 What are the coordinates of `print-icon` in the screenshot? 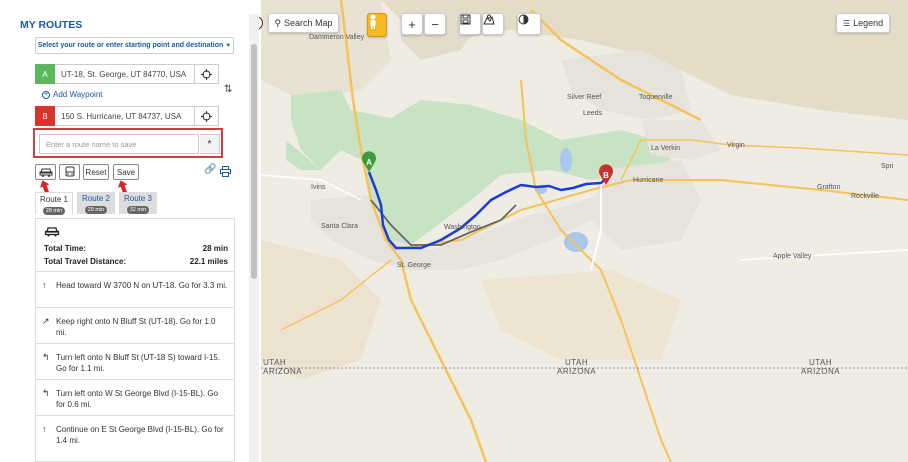 It's located at (225, 173).